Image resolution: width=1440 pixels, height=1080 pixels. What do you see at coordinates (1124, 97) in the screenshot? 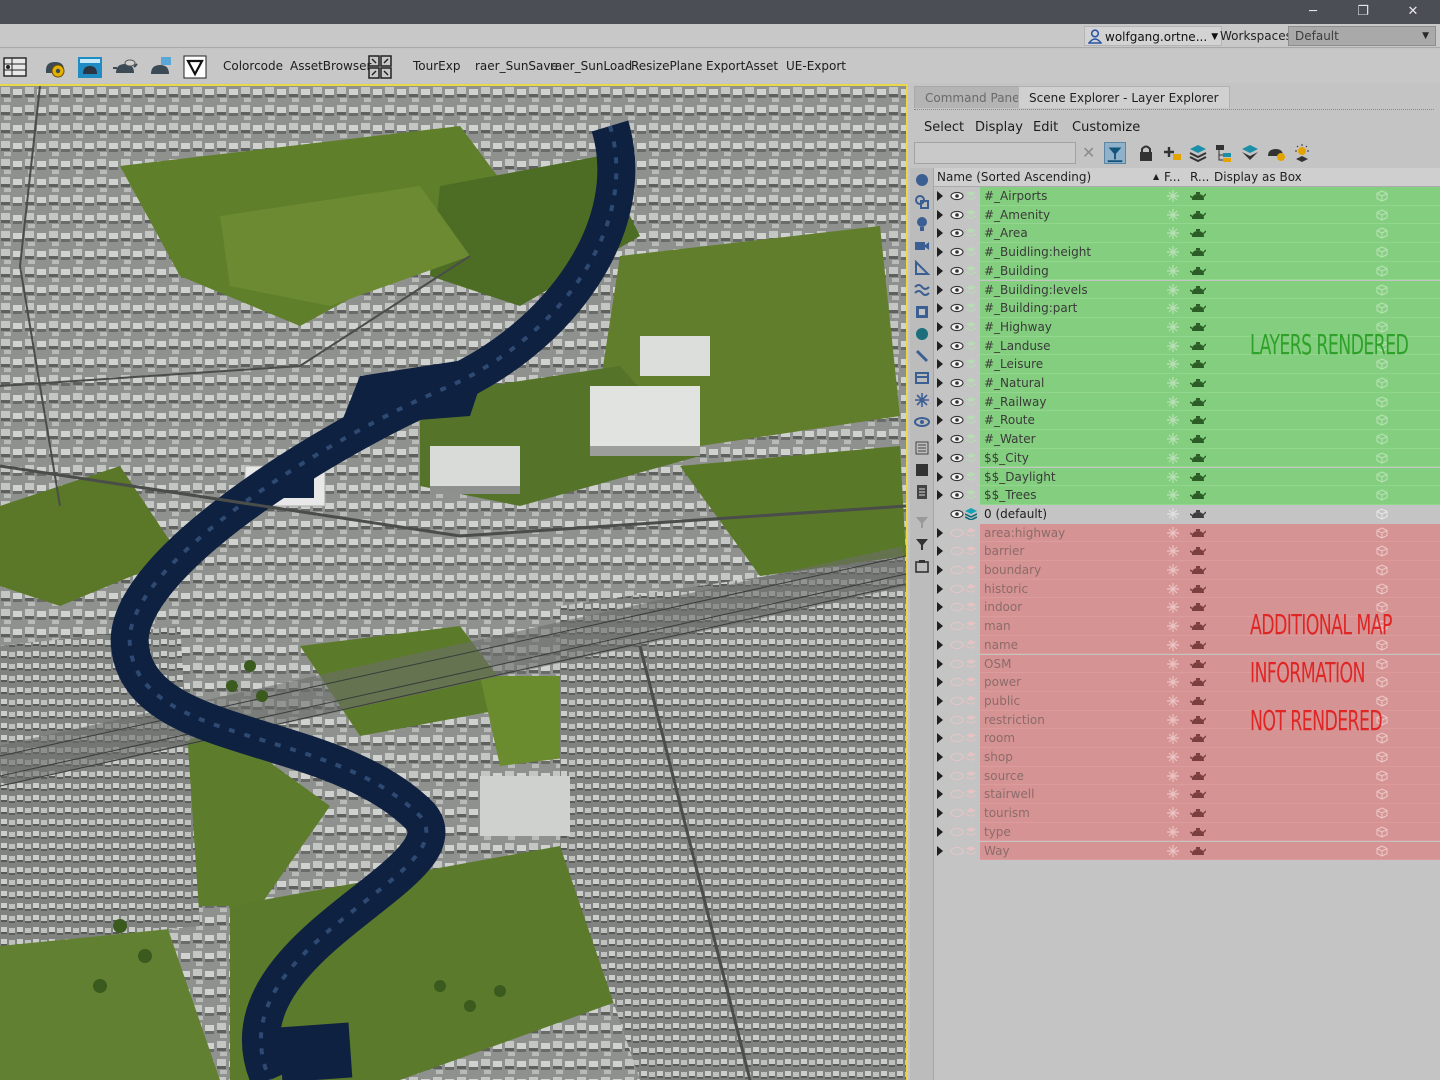
I see `tab-scene-explorer: Scene Explorer - Layer Explorer` at bounding box center [1124, 97].